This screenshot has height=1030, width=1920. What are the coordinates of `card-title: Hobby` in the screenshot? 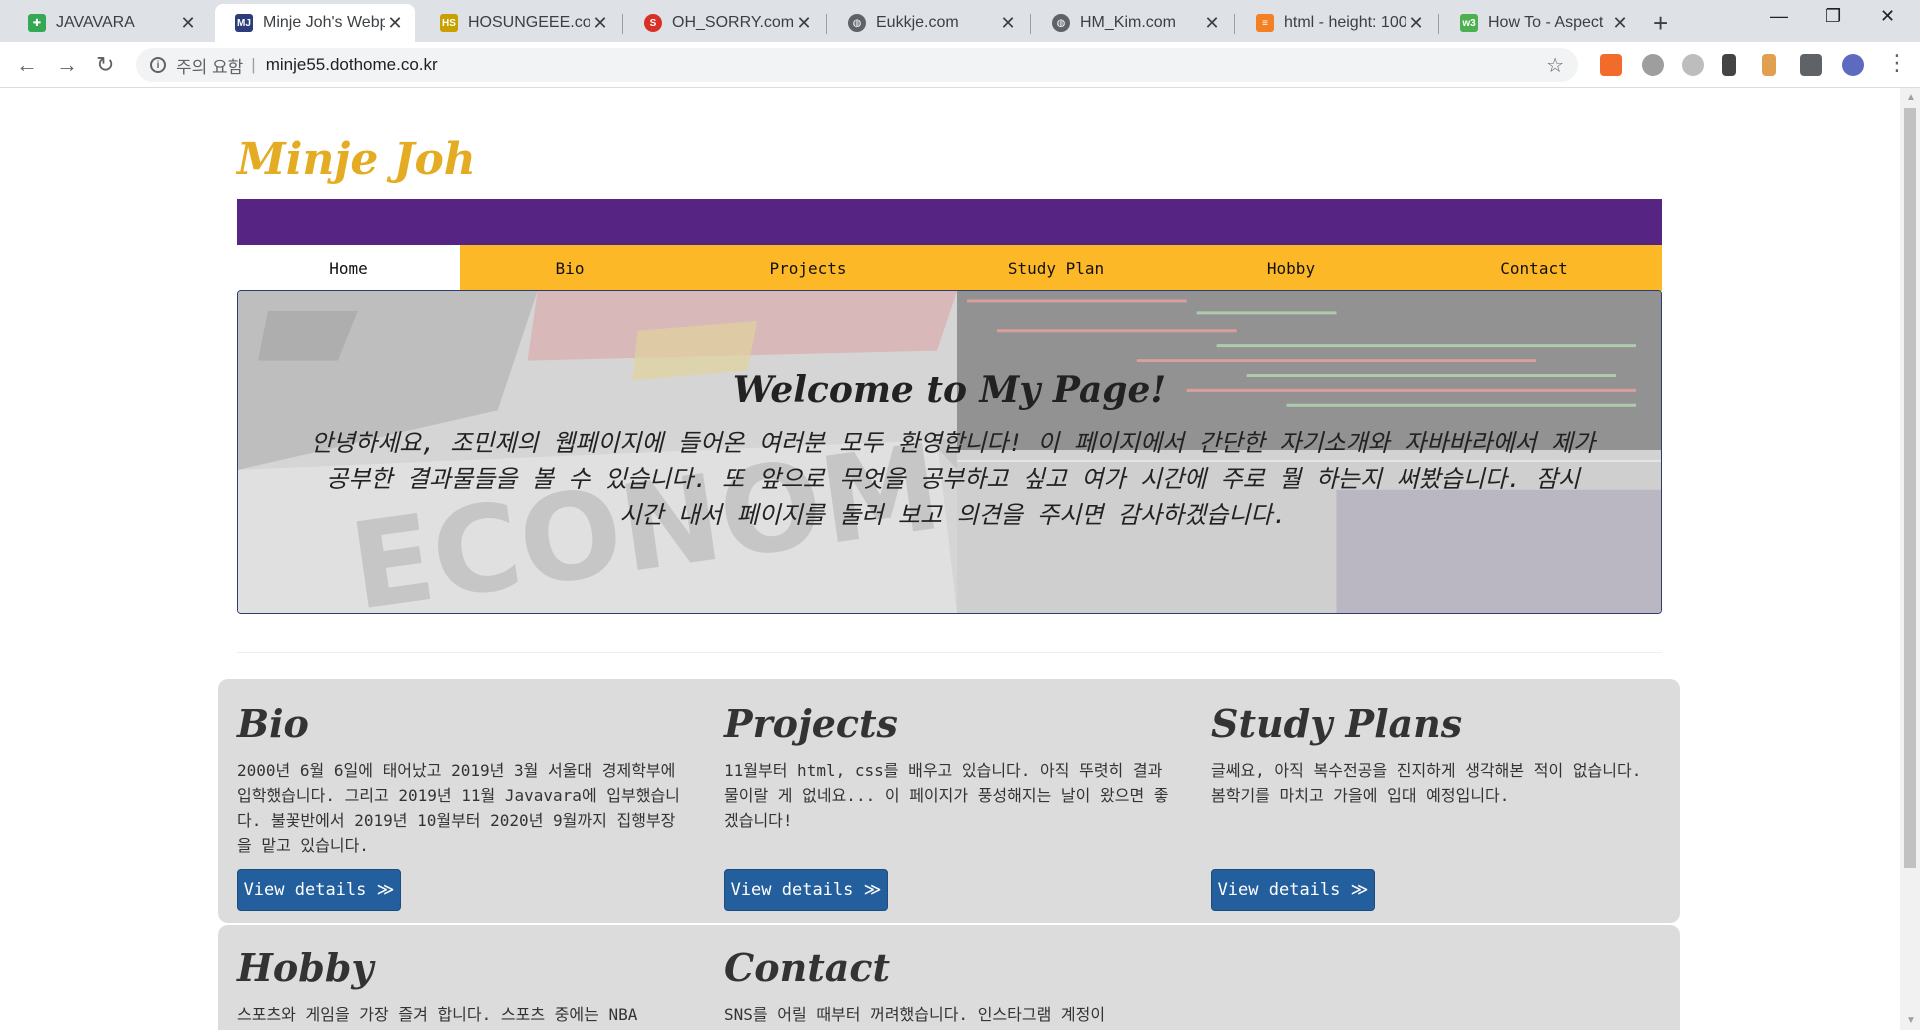 It's located at (305, 967).